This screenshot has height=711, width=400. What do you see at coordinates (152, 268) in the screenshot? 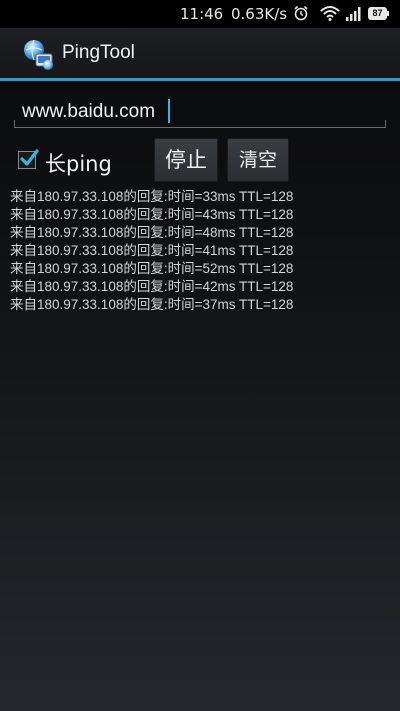
I see `result-line: 来自180.97.33.108的回复:时间=52ms TTL=128` at bounding box center [152, 268].